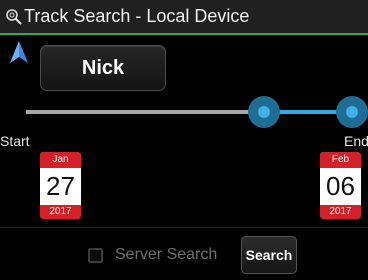 Image resolution: width=368 pixels, height=280 pixels. I want to click on start-label: Start, so click(15, 141).